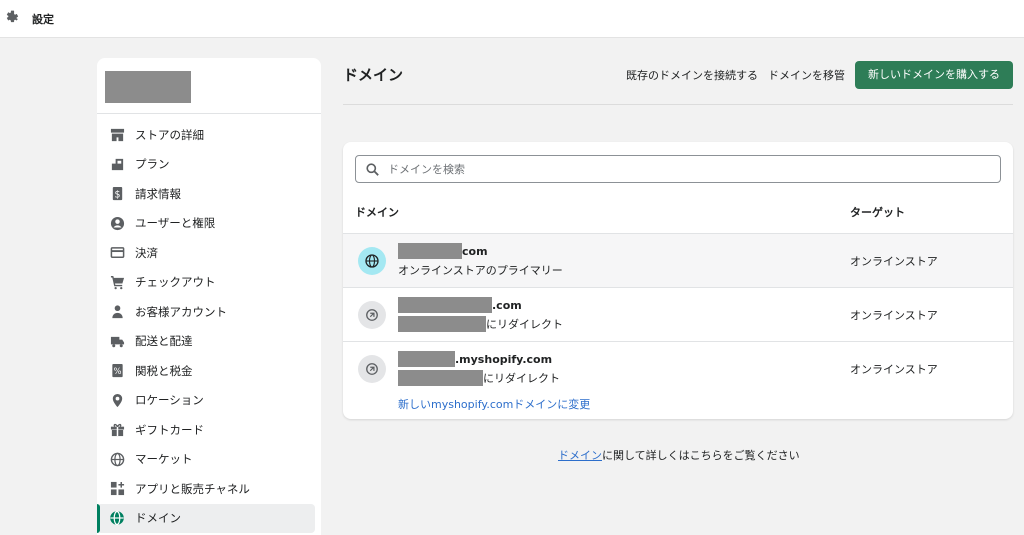  What do you see at coordinates (678, 314) in the screenshot?
I see `table-row: .com にリダイレクト オンラインストア` at bounding box center [678, 314].